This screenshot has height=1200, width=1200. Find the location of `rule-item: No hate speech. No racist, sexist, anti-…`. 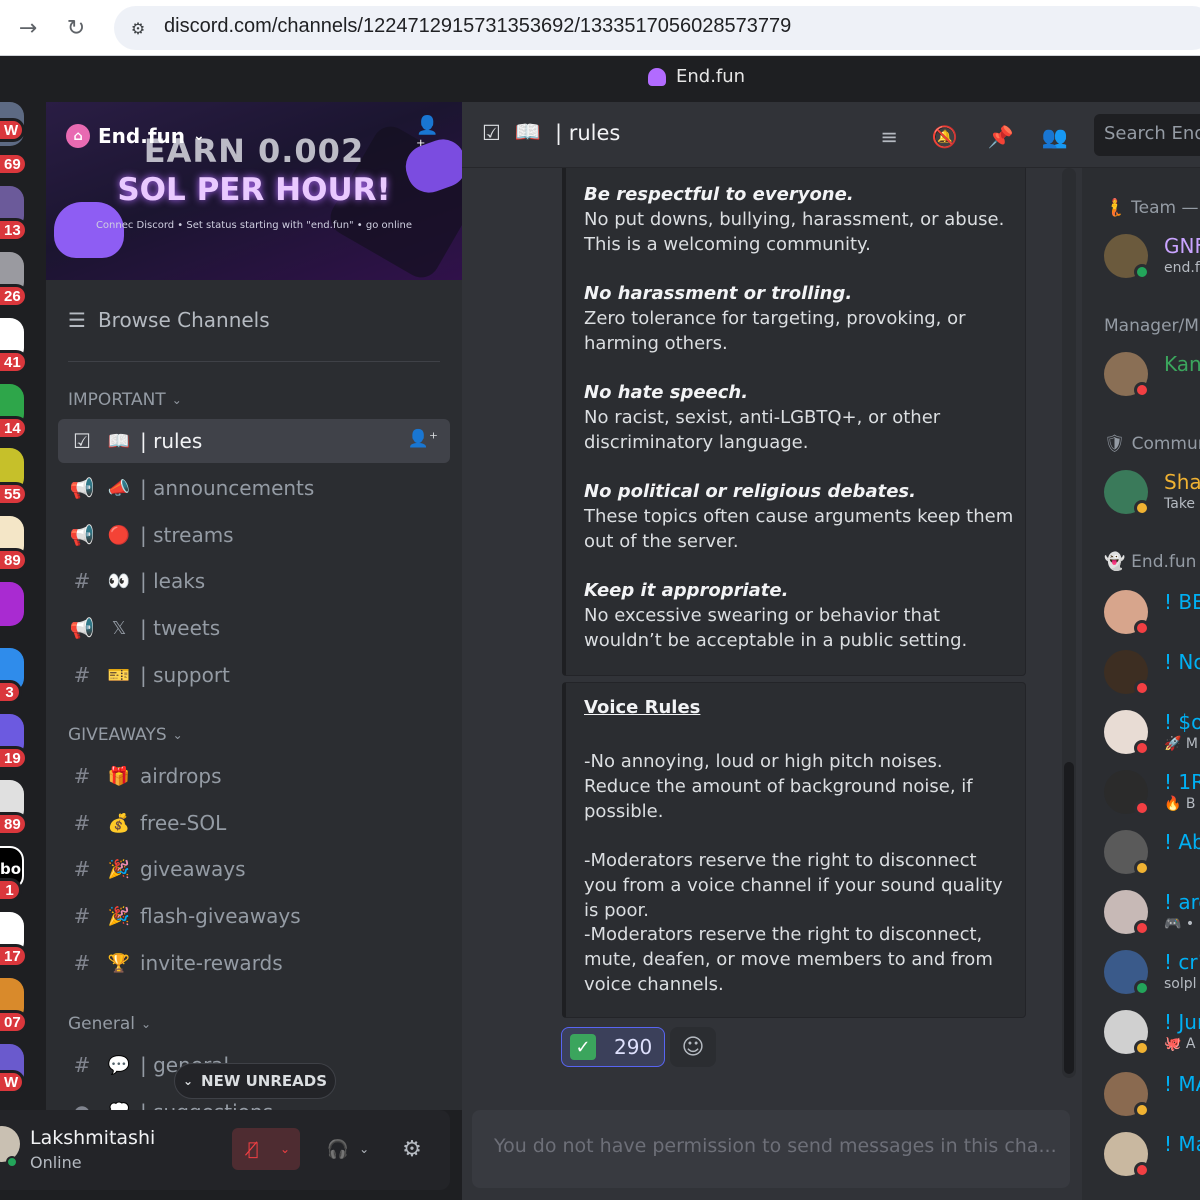

rule-item: No hate speech. No racist, sexist, anti-… is located at coordinates (799, 417).